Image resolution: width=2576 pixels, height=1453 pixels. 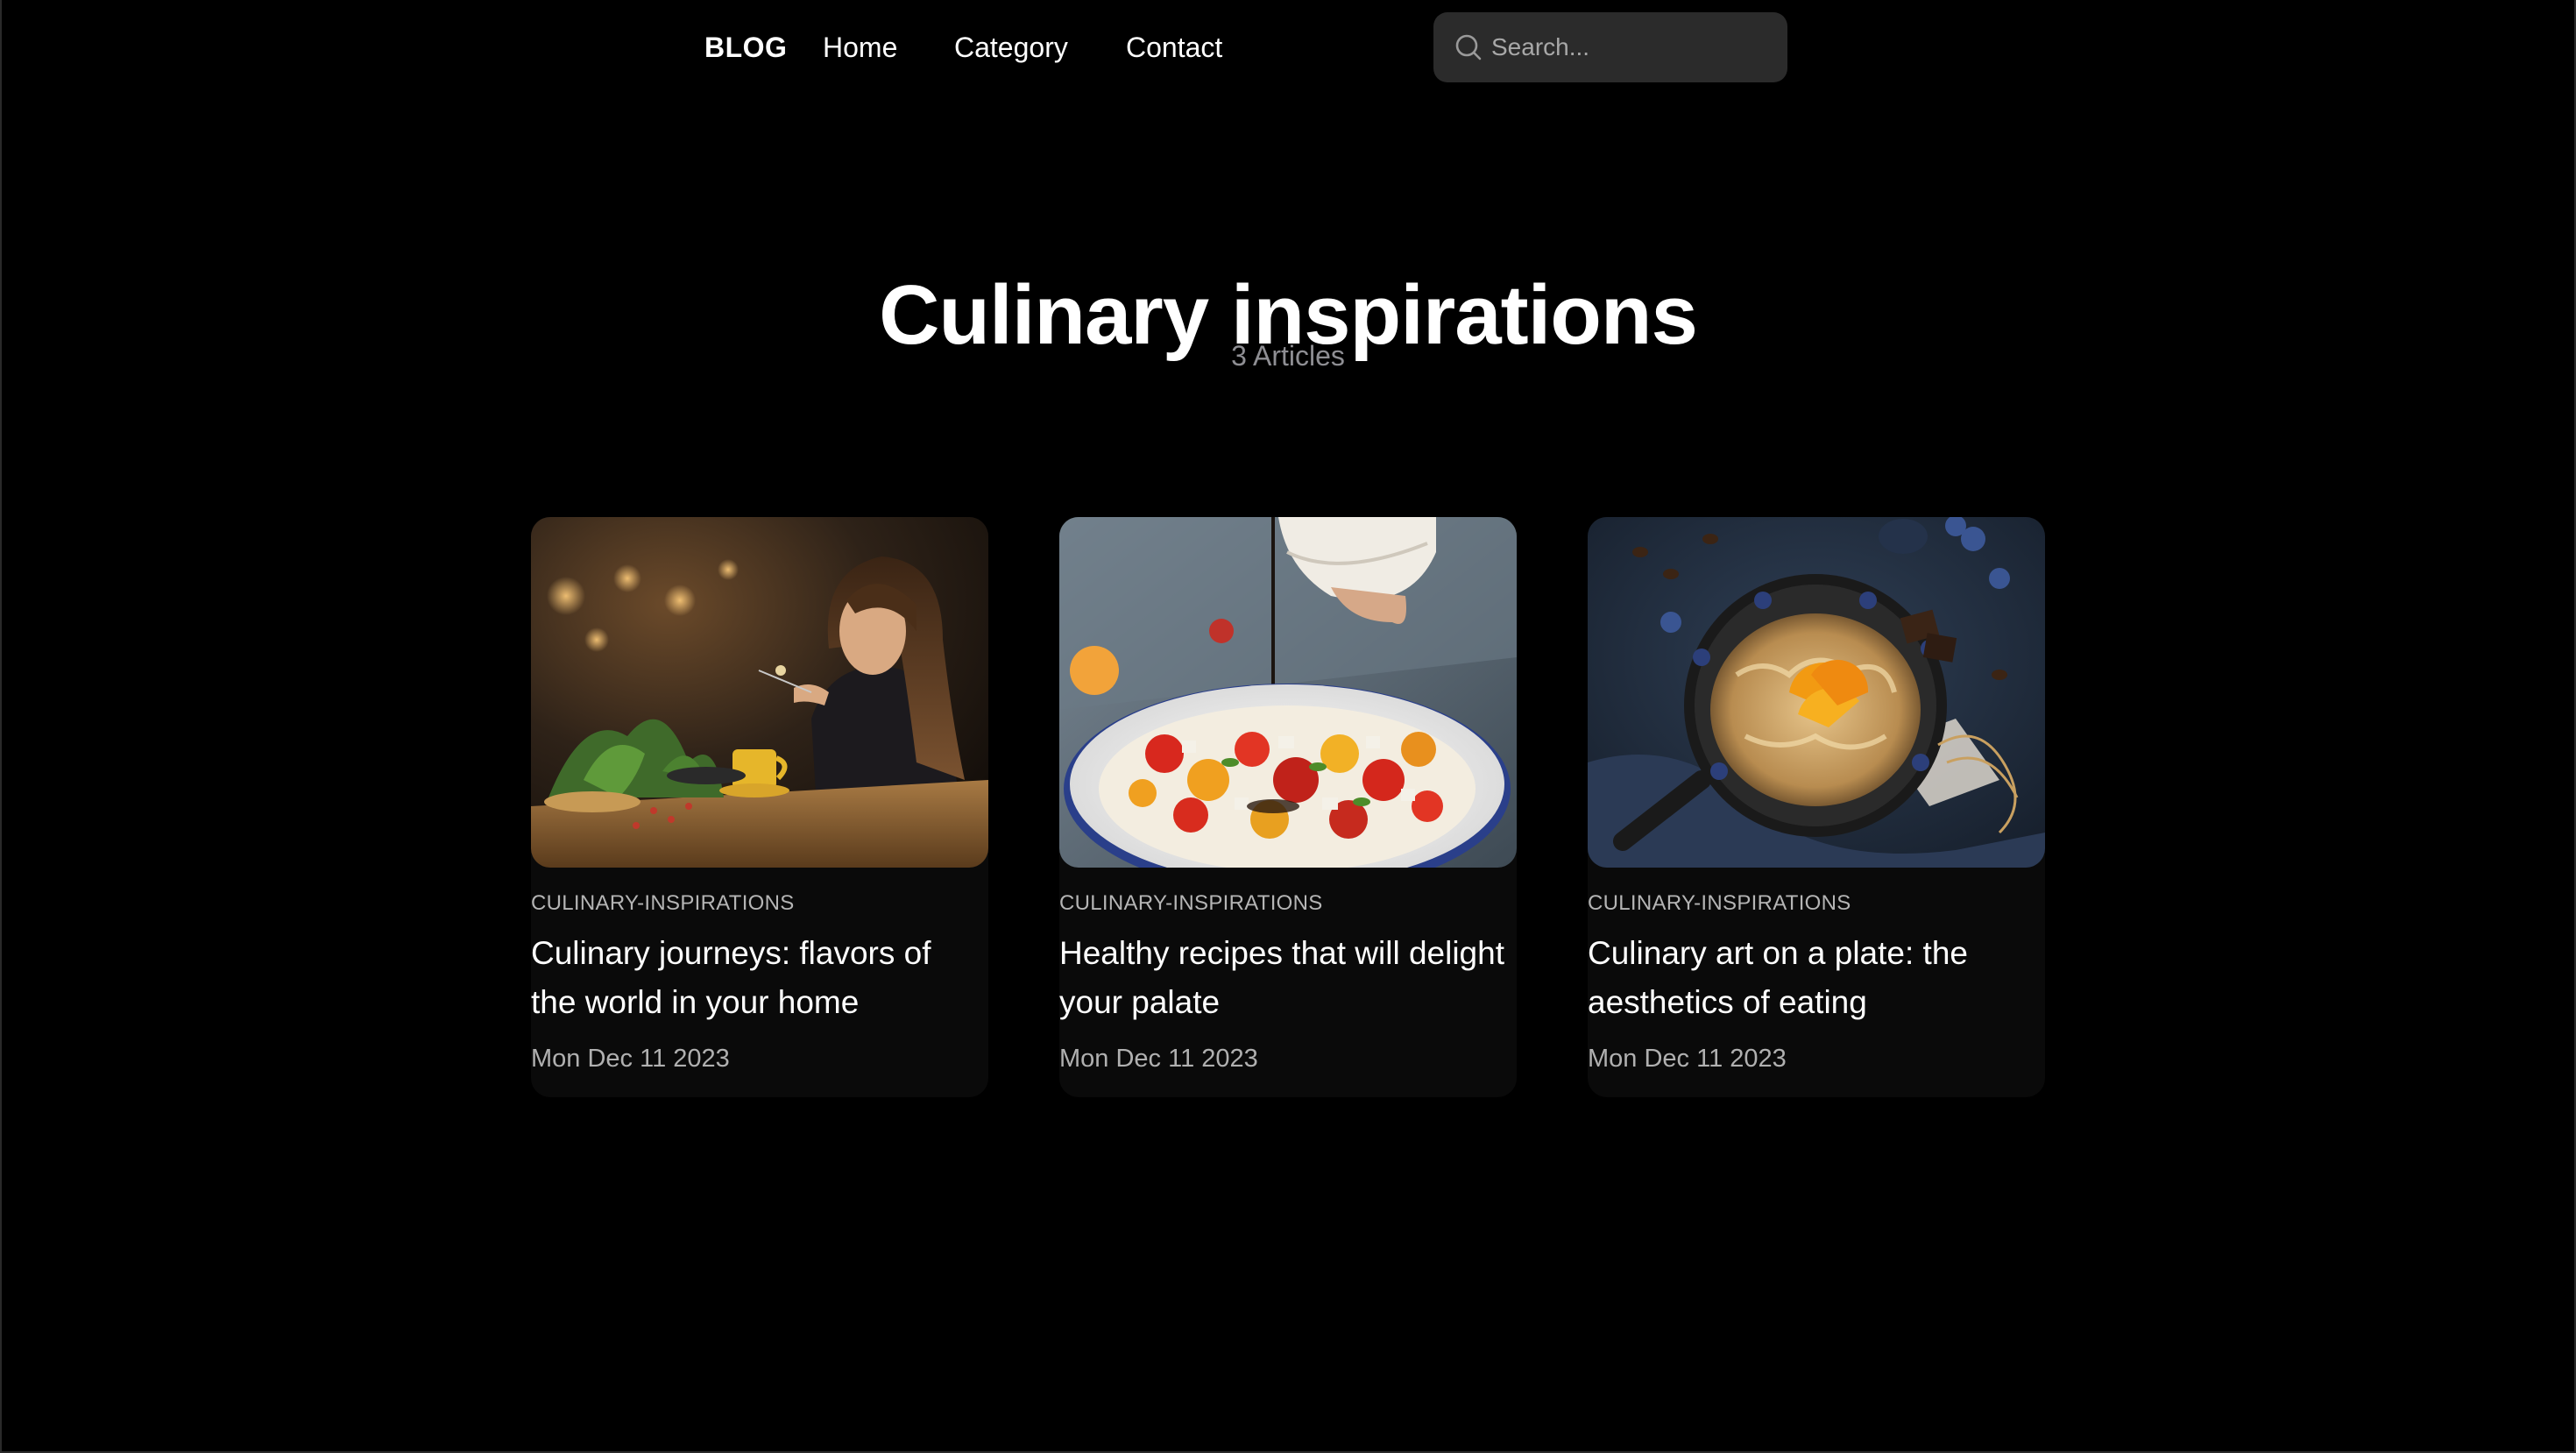 I want to click on search-icon, so click(x=1468, y=47).